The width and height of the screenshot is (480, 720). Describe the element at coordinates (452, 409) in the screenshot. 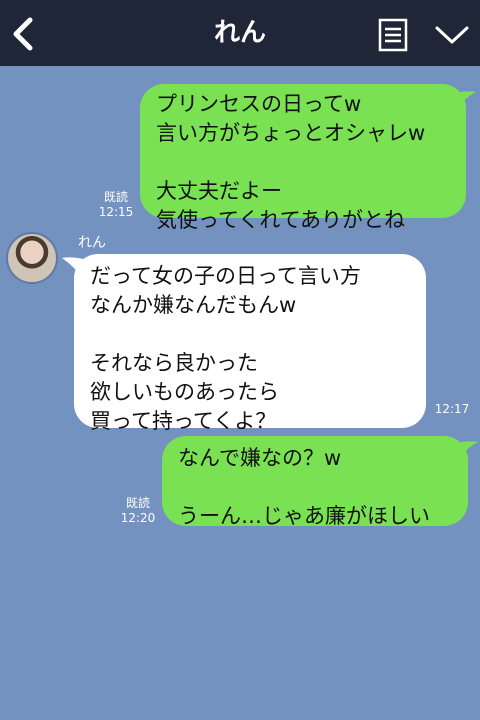

I see `message-time: 12:17` at that location.